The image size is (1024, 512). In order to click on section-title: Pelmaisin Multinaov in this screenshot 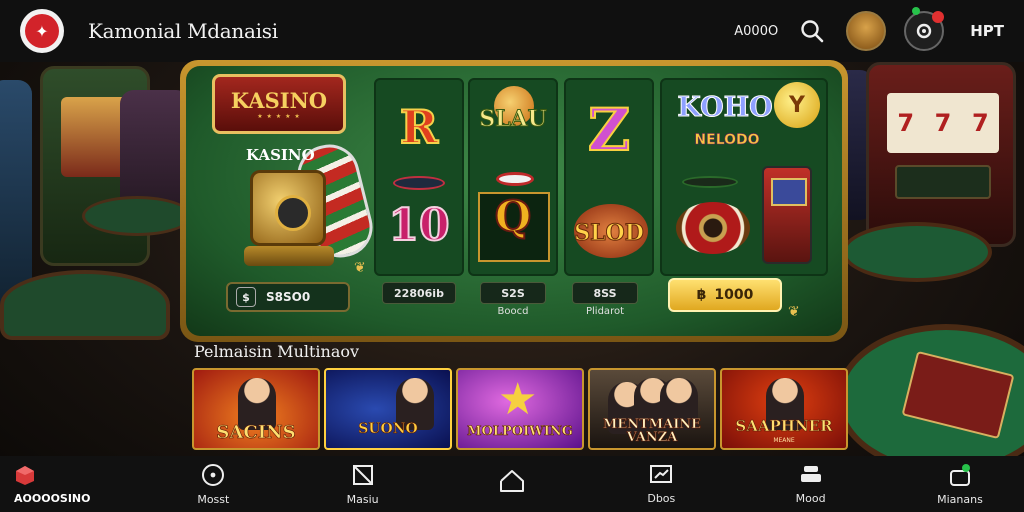, I will do `click(277, 351)`.